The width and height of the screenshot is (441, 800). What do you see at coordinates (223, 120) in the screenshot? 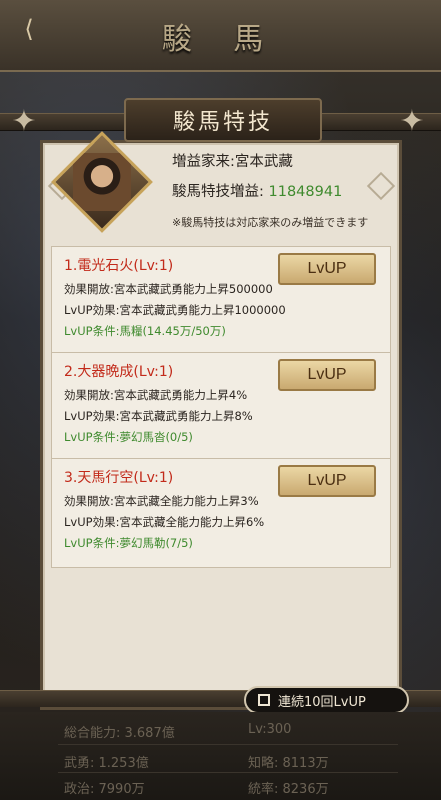
I see `panel-title: 駿馬特技` at bounding box center [223, 120].